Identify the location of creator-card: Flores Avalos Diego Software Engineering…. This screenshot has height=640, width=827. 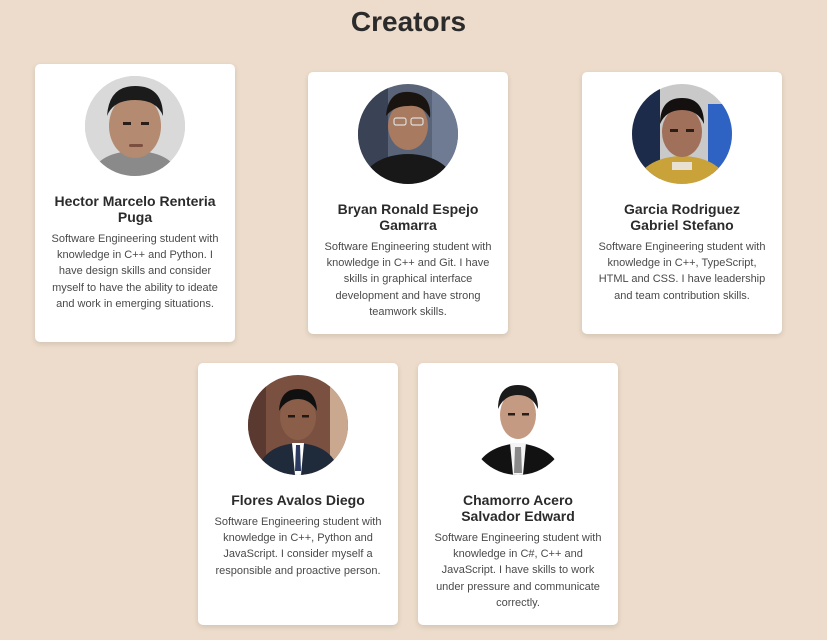
(298, 494).